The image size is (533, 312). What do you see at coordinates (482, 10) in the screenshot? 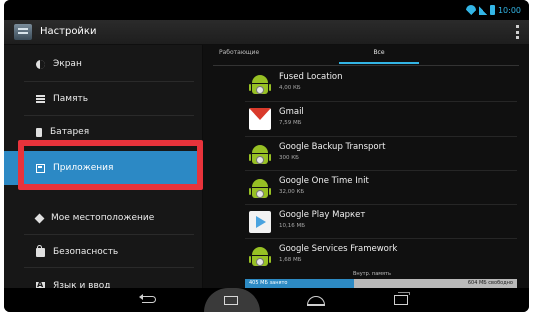
I see `signal-icon` at bounding box center [482, 10].